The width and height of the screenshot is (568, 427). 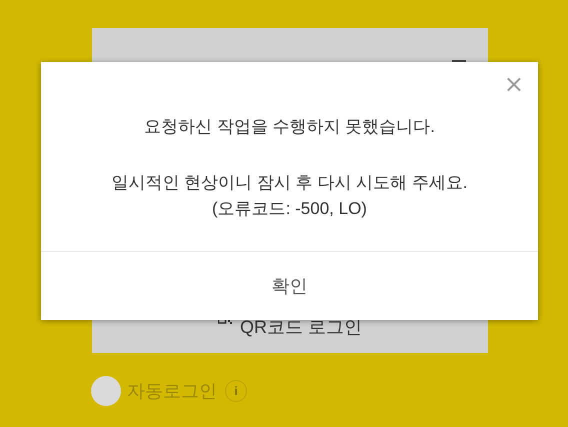 I want to click on error-detail: 일시적인 현상이니 잠시 후 다시 시도해 주세요., so click(x=289, y=183).